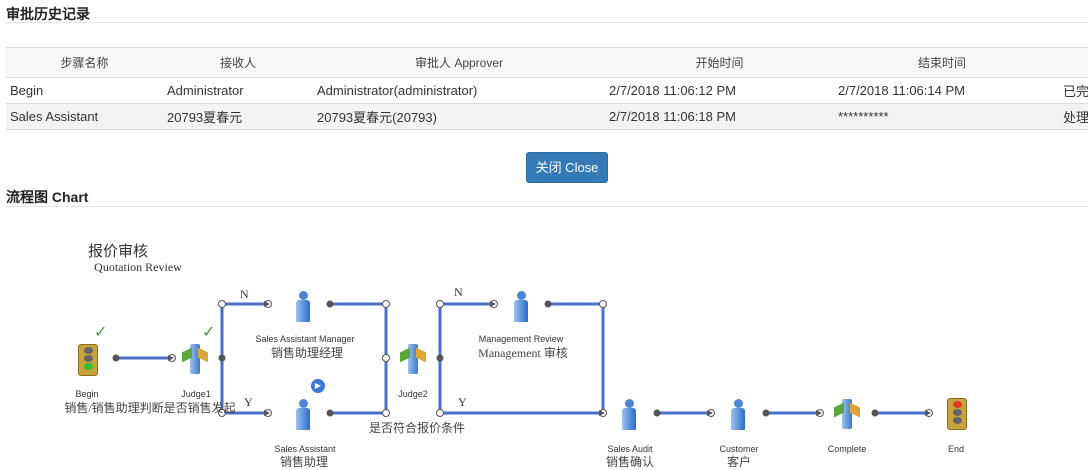 This screenshot has width=1088, height=470. Describe the element at coordinates (459, 116) in the screenshot. I see `cell-approver: 20793夏春元(20793)` at that location.